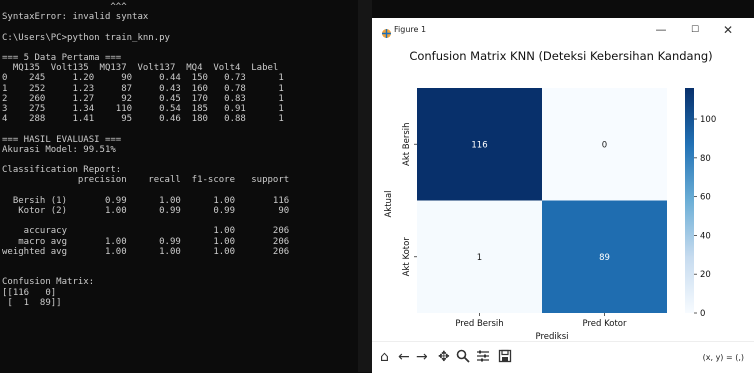 This screenshot has width=754, height=373. What do you see at coordinates (62, 58) in the screenshot?
I see `terminal-line: === 5 Data Pertama ===` at bounding box center [62, 58].